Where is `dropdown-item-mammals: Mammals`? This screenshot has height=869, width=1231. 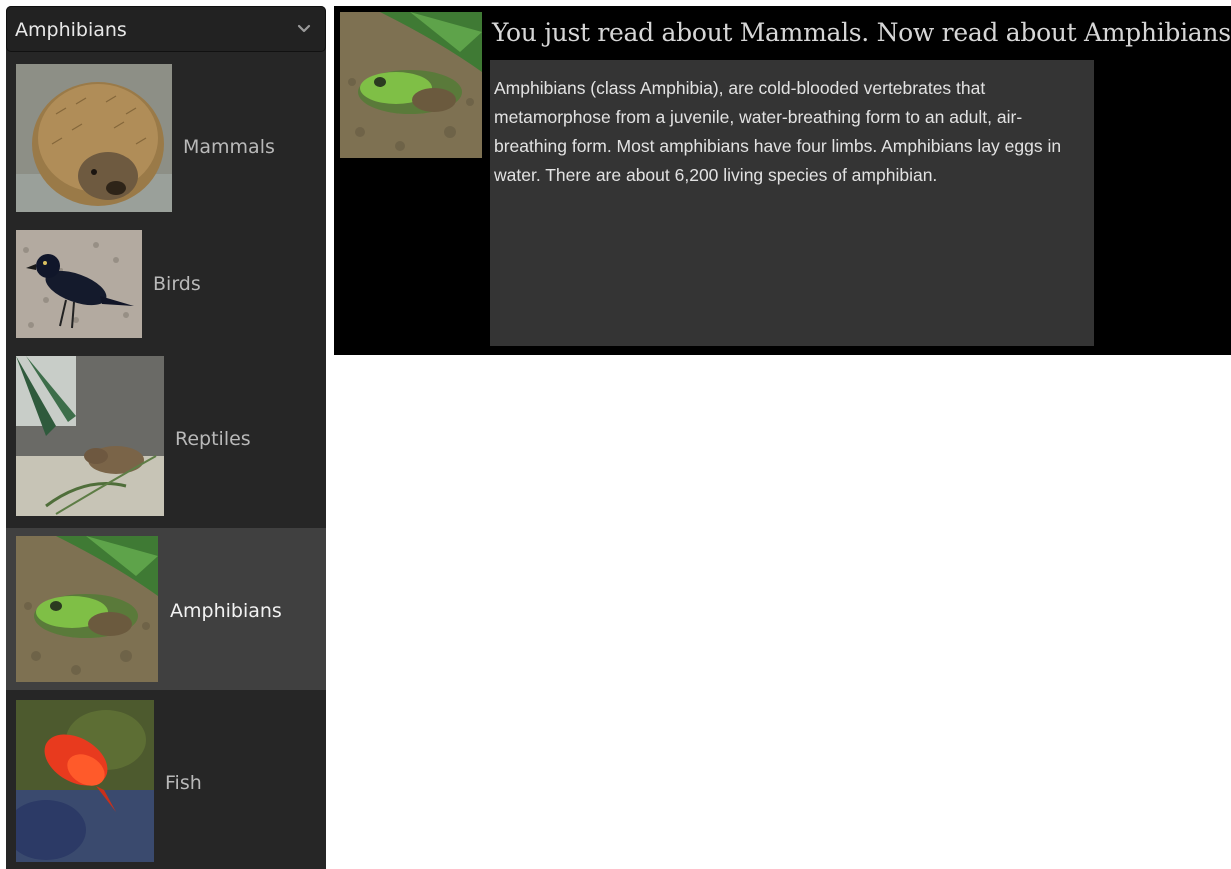
dropdown-item-mammals: Mammals is located at coordinates (166, 144).